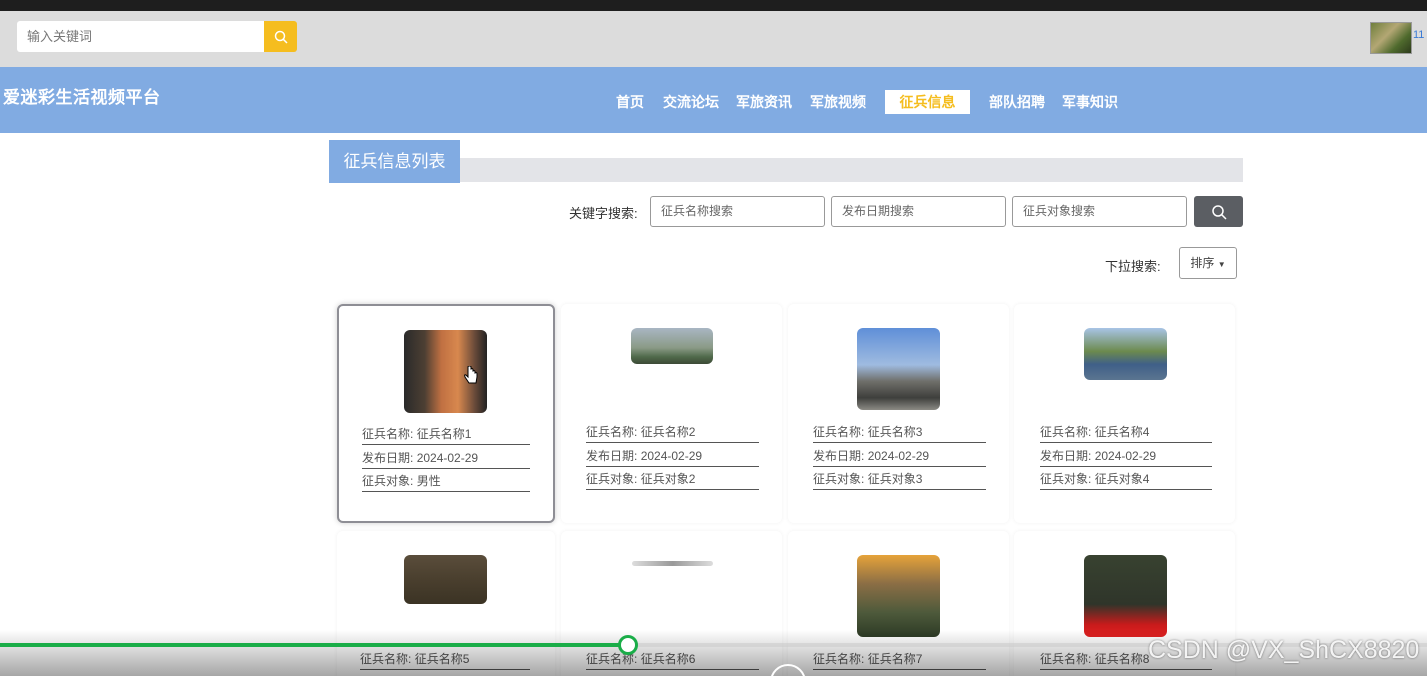  What do you see at coordinates (1221, 264) in the screenshot?
I see `caret-down-icon: ▼` at bounding box center [1221, 264].